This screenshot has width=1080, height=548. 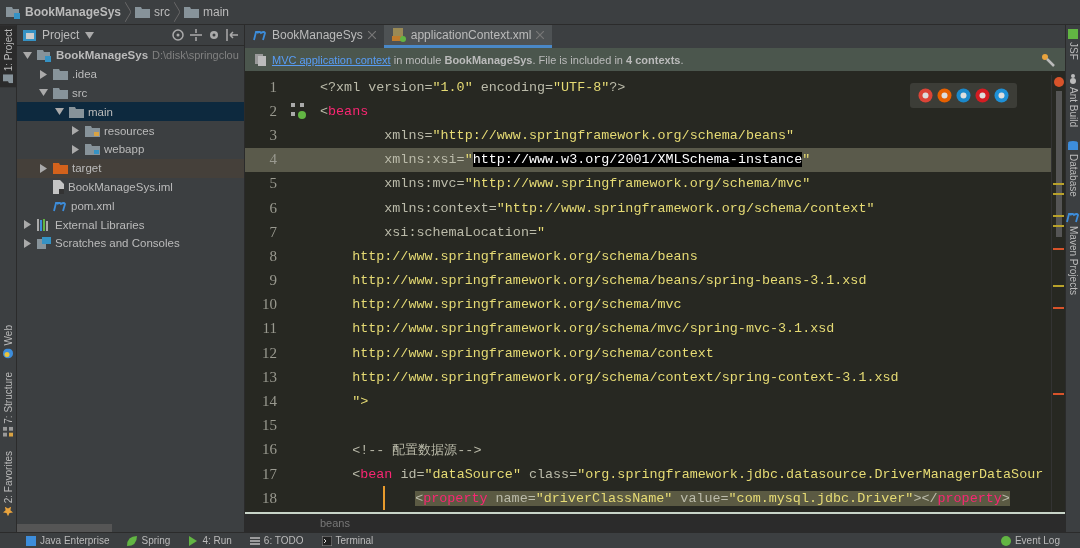 What do you see at coordinates (61, 35) in the screenshot?
I see `panel-title: Project` at bounding box center [61, 35].